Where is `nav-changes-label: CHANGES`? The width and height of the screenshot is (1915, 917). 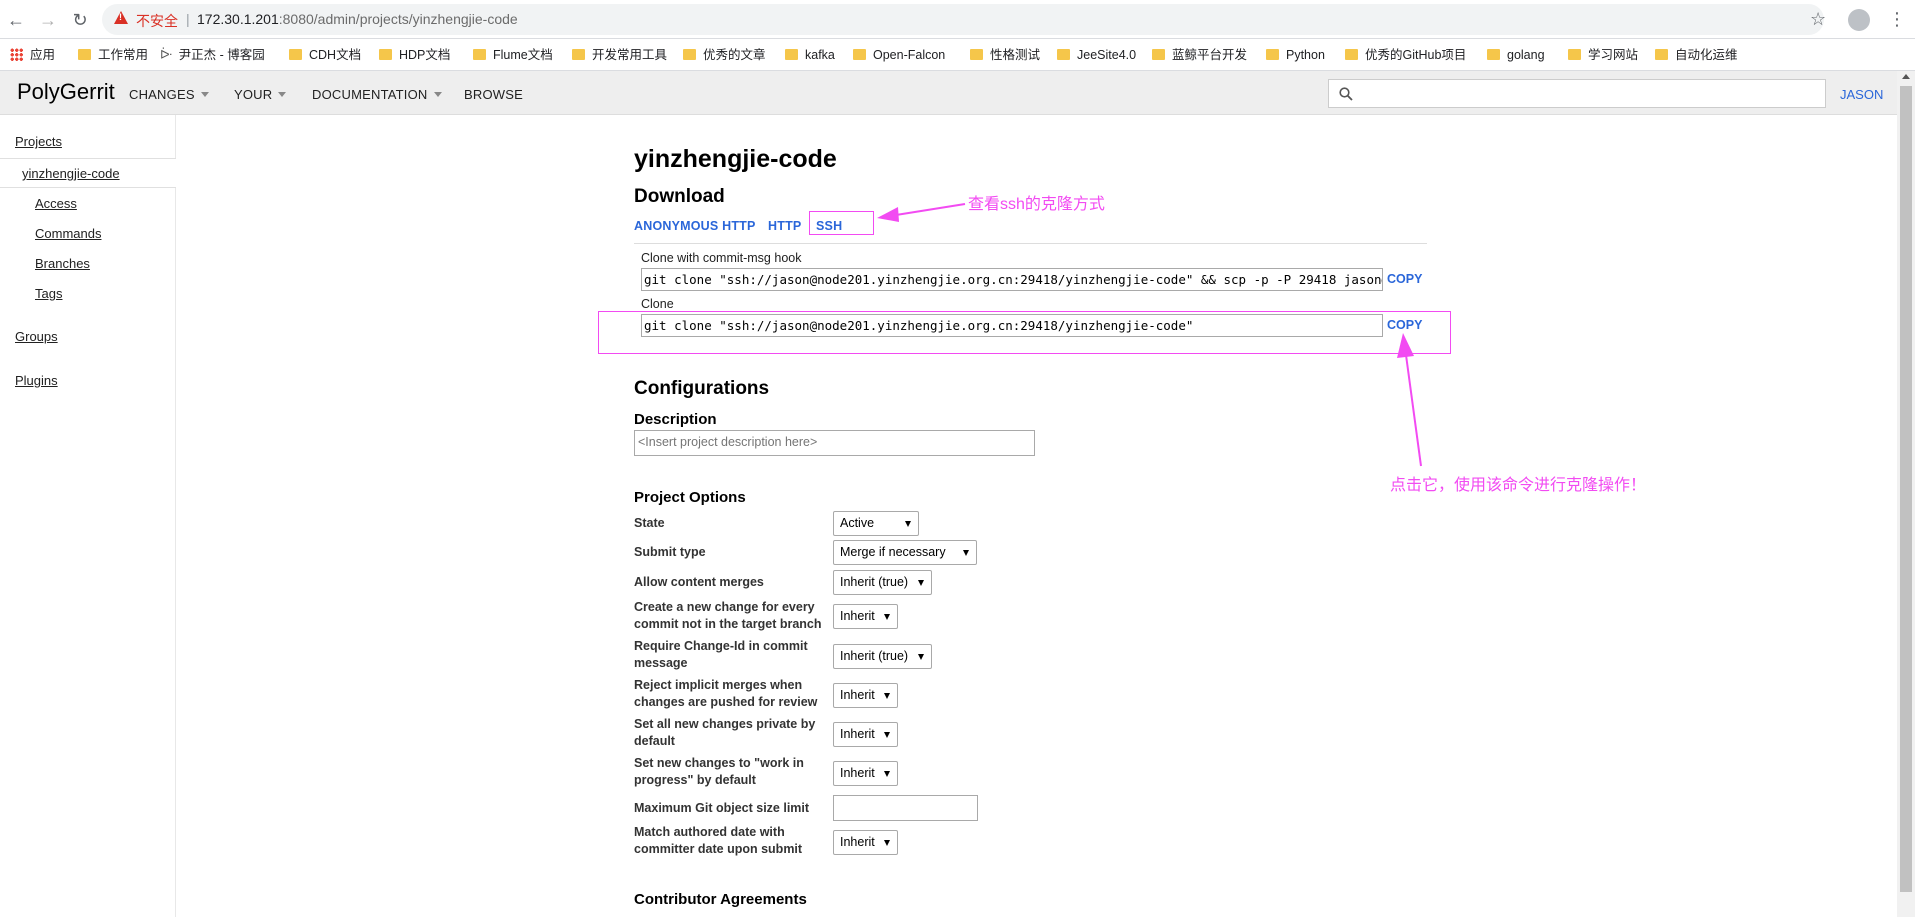
nav-changes-label: CHANGES is located at coordinates (162, 94).